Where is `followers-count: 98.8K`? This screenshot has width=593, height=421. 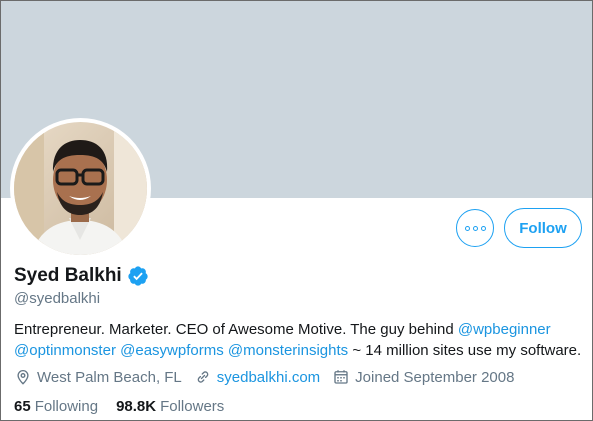
followers-count: 98.8K is located at coordinates (136, 406).